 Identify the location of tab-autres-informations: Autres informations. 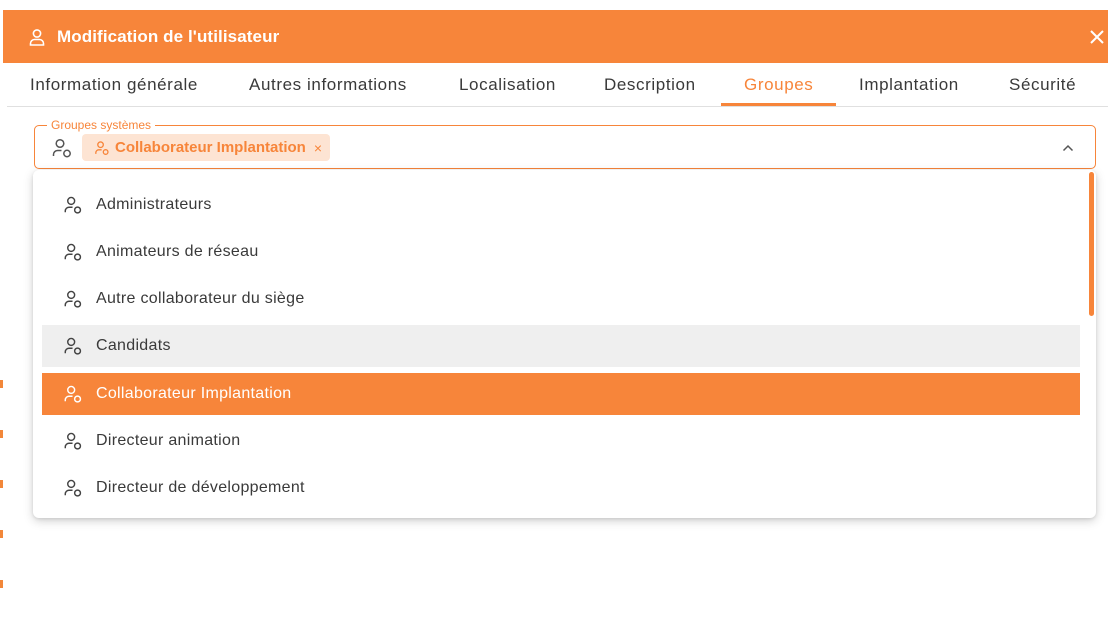
(328, 84).